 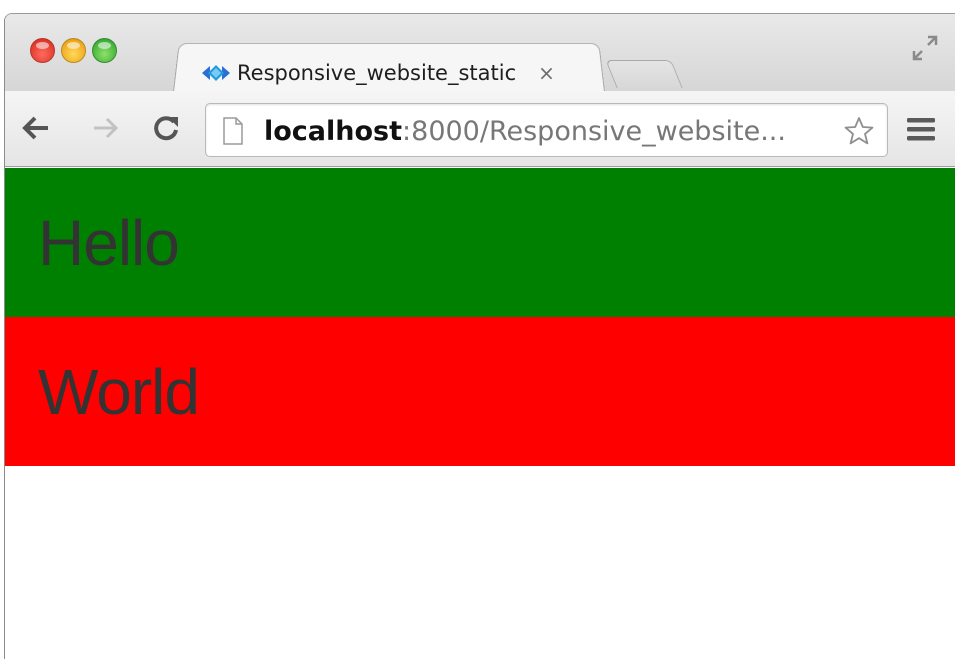 What do you see at coordinates (644, 74) in the screenshot?
I see `new-tab-button` at bounding box center [644, 74].